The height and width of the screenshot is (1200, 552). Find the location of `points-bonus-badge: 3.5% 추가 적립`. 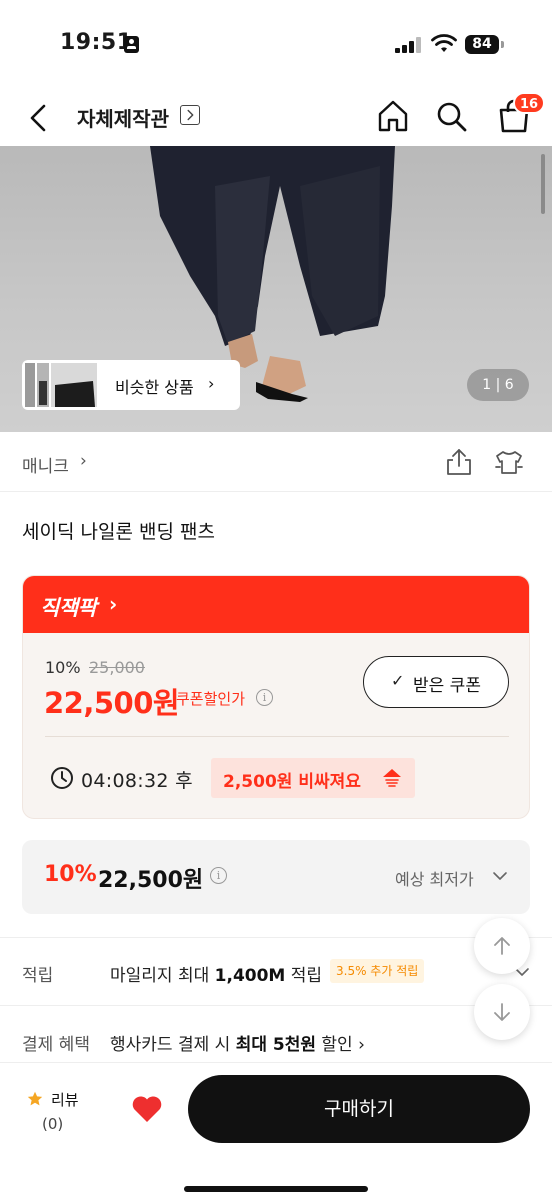

points-bonus-badge: 3.5% 추가 적립 is located at coordinates (377, 971).